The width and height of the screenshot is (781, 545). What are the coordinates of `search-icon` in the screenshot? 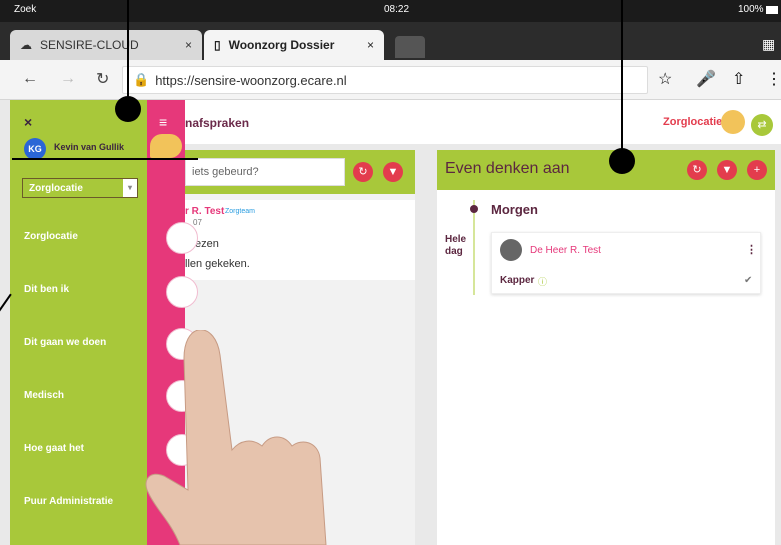 It's located at (182, 292).